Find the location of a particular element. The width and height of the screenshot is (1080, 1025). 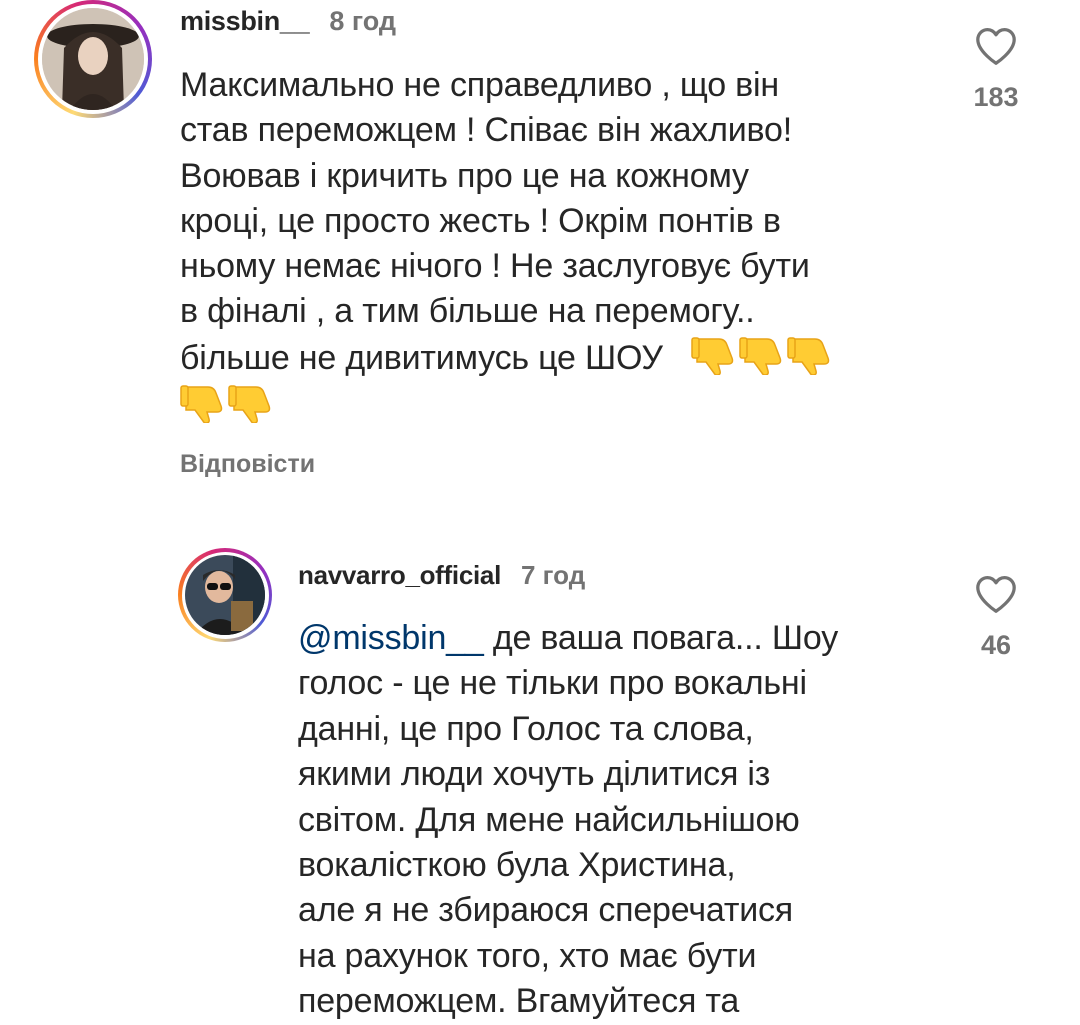

comment-line-with-emoji: більше не дивитимусь це ШОУ is located at coordinates (560, 358).